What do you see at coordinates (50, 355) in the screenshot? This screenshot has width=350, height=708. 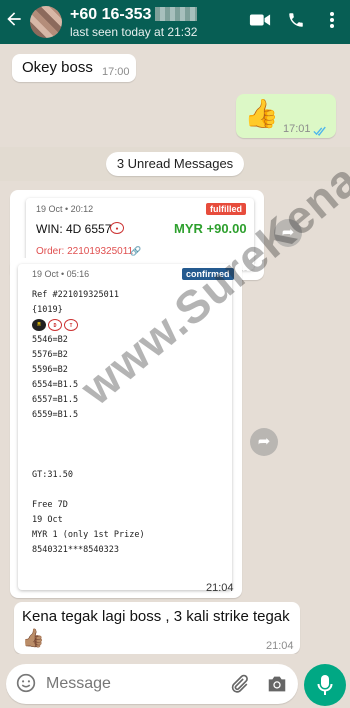 I see `bet-line: 5576=B2` at bounding box center [50, 355].